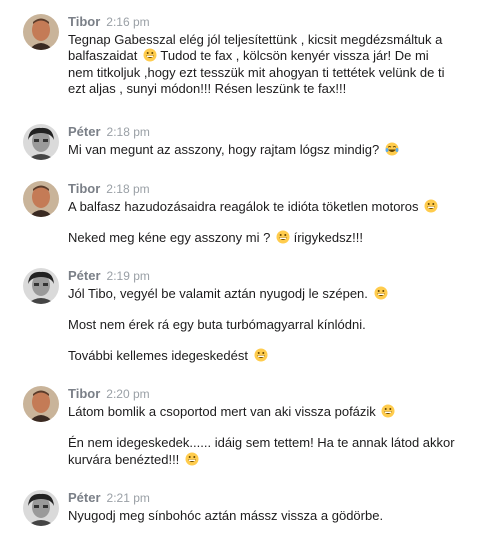 The width and height of the screenshot is (498, 541). What do you see at coordinates (124, 459) in the screenshot?
I see `message-text: kurvára benézted!!!` at bounding box center [124, 459].